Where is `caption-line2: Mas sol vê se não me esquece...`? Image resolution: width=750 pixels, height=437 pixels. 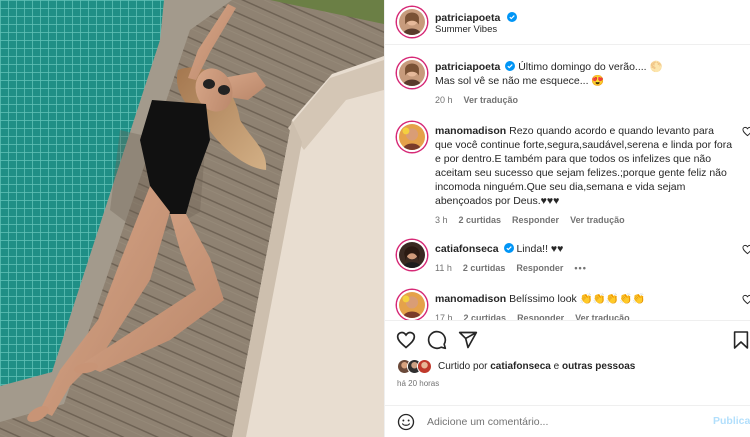 caption-line2: Mas sol vê se não me esquece... is located at coordinates (512, 81).